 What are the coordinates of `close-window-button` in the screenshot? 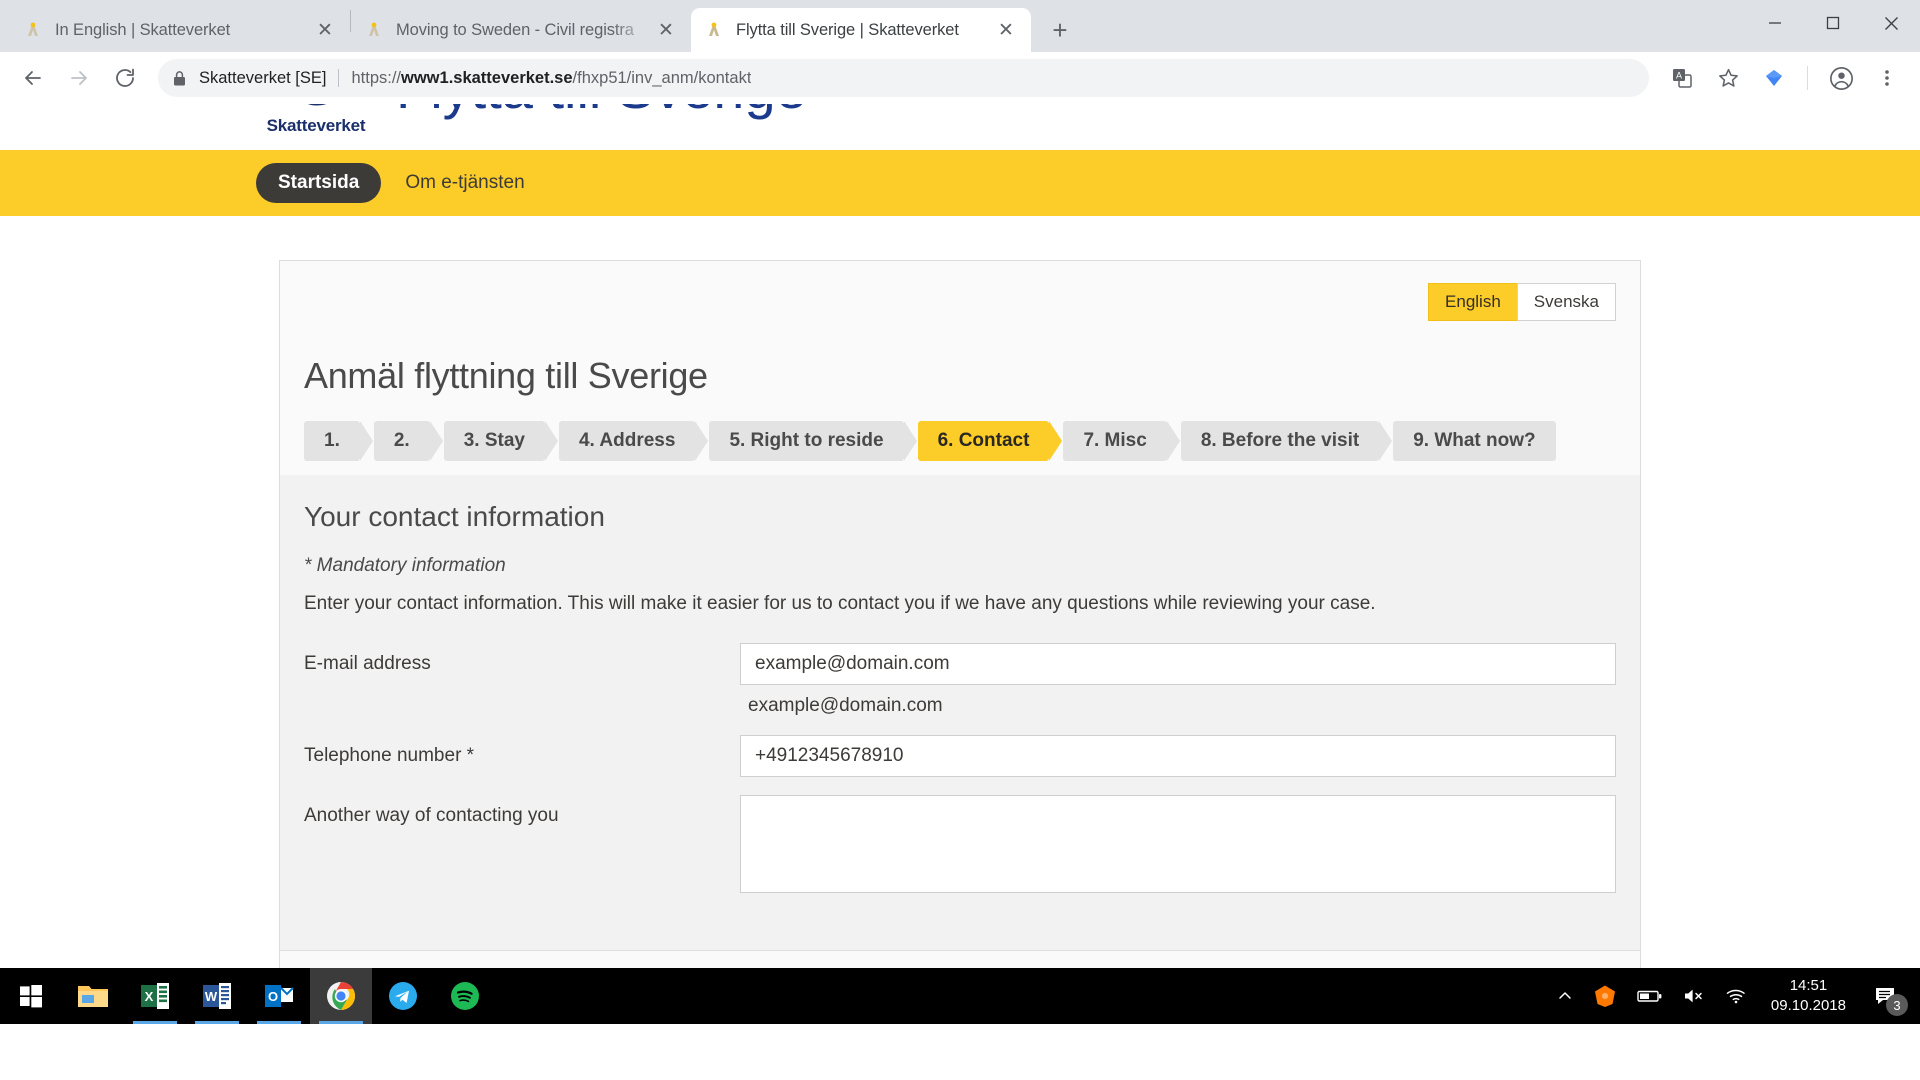 It's located at (1891, 23).